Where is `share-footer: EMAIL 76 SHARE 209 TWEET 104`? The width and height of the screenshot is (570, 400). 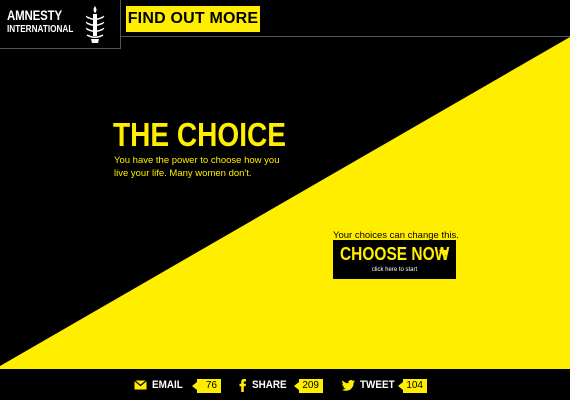
share-footer: EMAIL 76 SHARE 209 TWEET 104 is located at coordinates (285, 384).